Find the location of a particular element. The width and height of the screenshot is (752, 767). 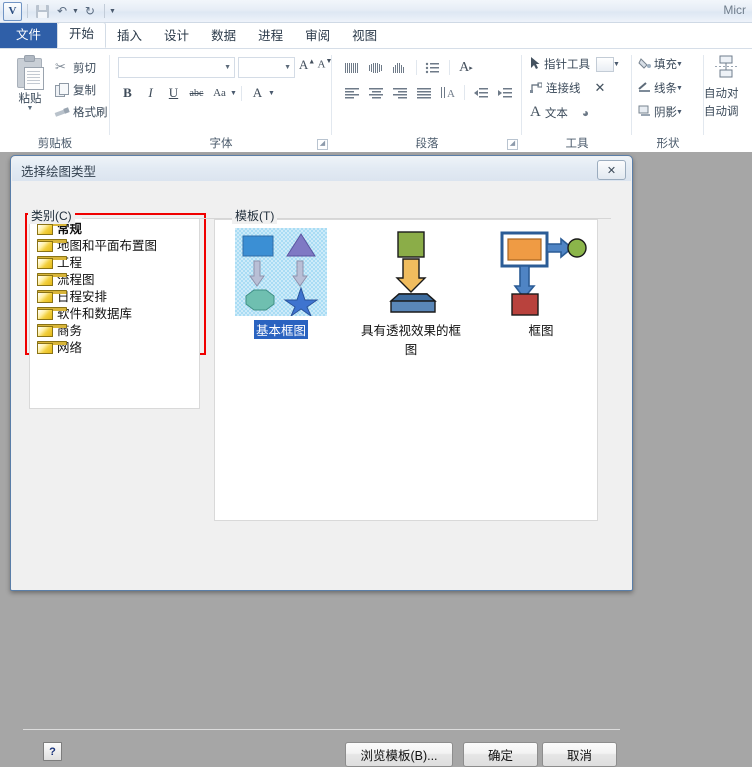

ribbon-group-font: ▼ ▼ A▲ A▼ B I U abc Aa ▼ A ▼ 字体 ◢ is located at coordinates (221, 100).